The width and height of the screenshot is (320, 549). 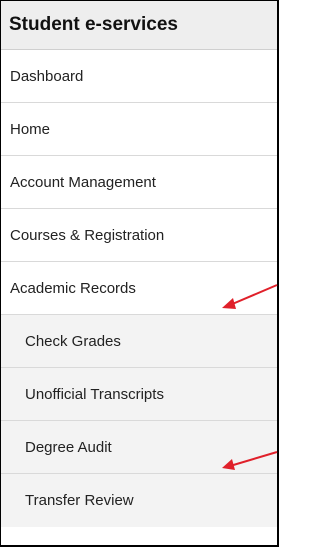 I want to click on submenu-item-check-grades: Check Grades, so click(x=139, y=341).